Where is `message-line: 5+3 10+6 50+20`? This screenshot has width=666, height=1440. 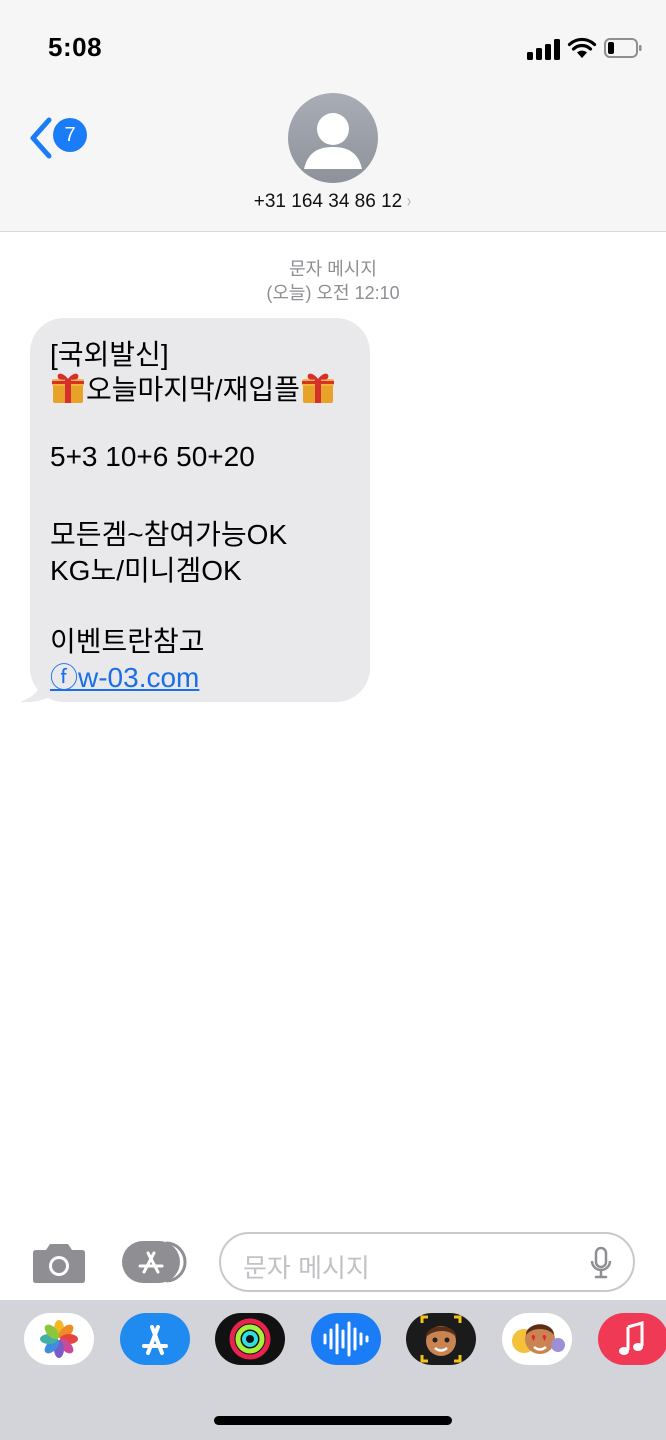 message-line: 5+3 10+6 50+20 is located at coordinates (152, 456).